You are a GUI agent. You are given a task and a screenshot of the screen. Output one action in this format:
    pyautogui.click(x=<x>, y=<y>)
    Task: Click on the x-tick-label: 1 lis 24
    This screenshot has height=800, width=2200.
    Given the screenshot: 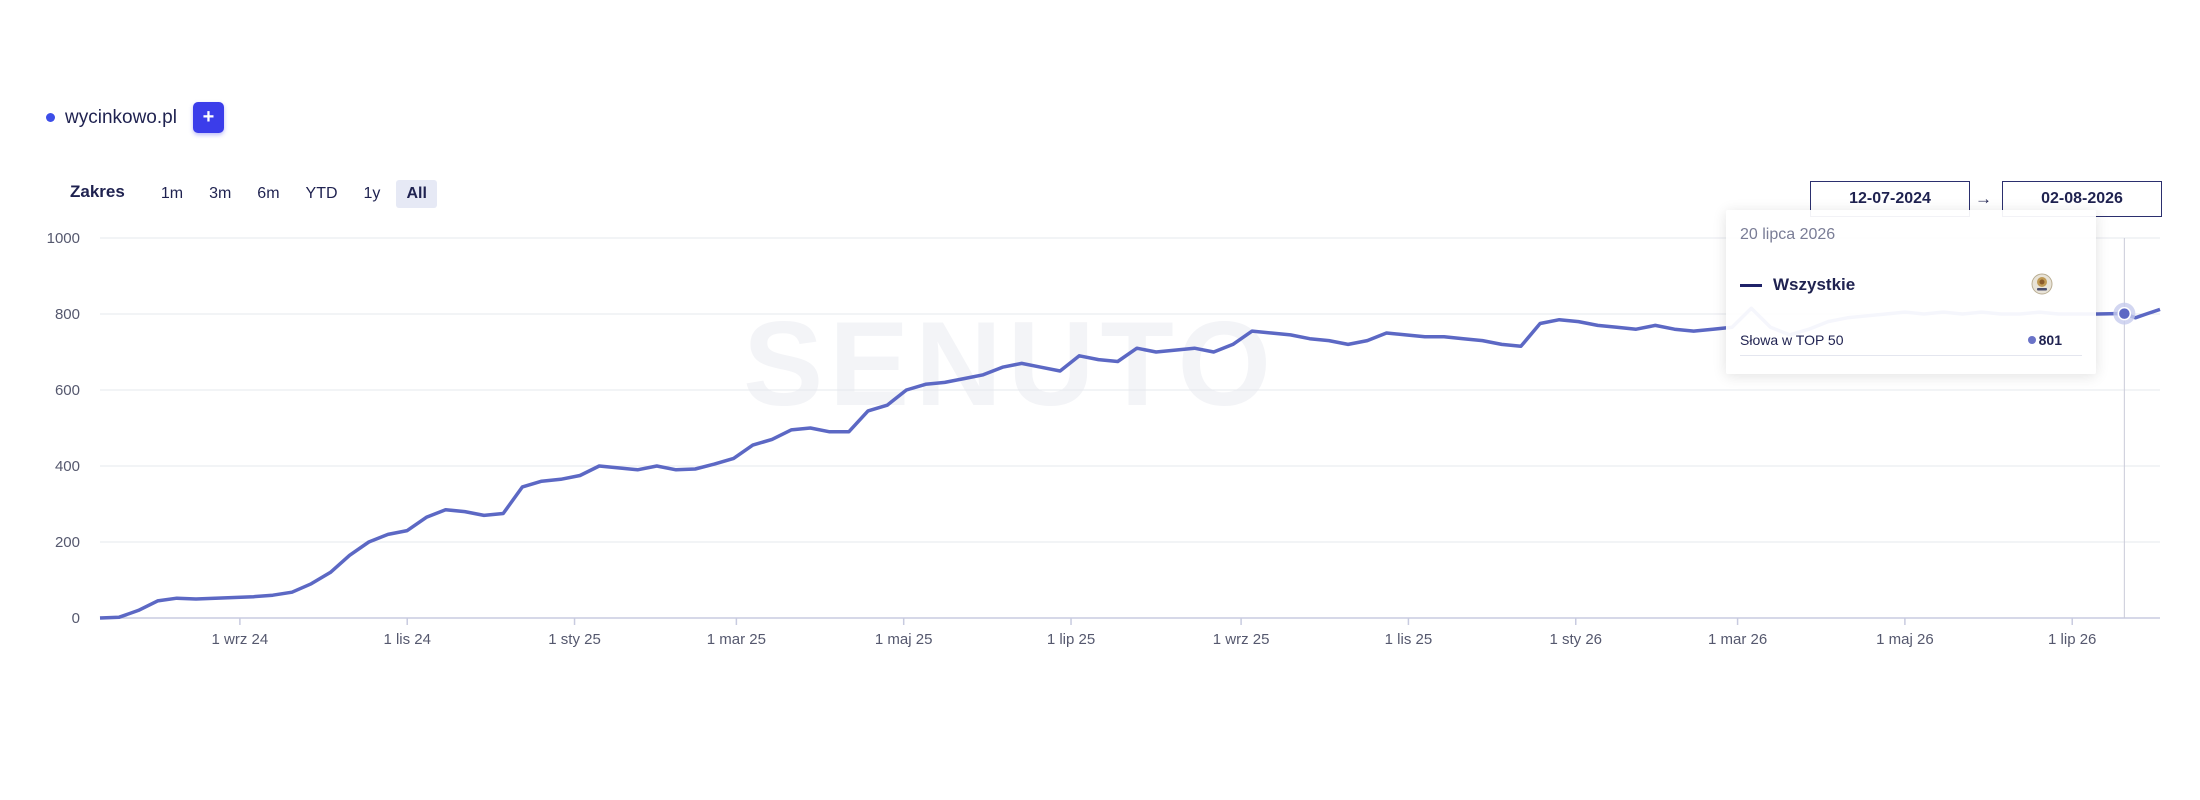 What is the action you would take?
    pyautogui.click(x=407, y=639)
    